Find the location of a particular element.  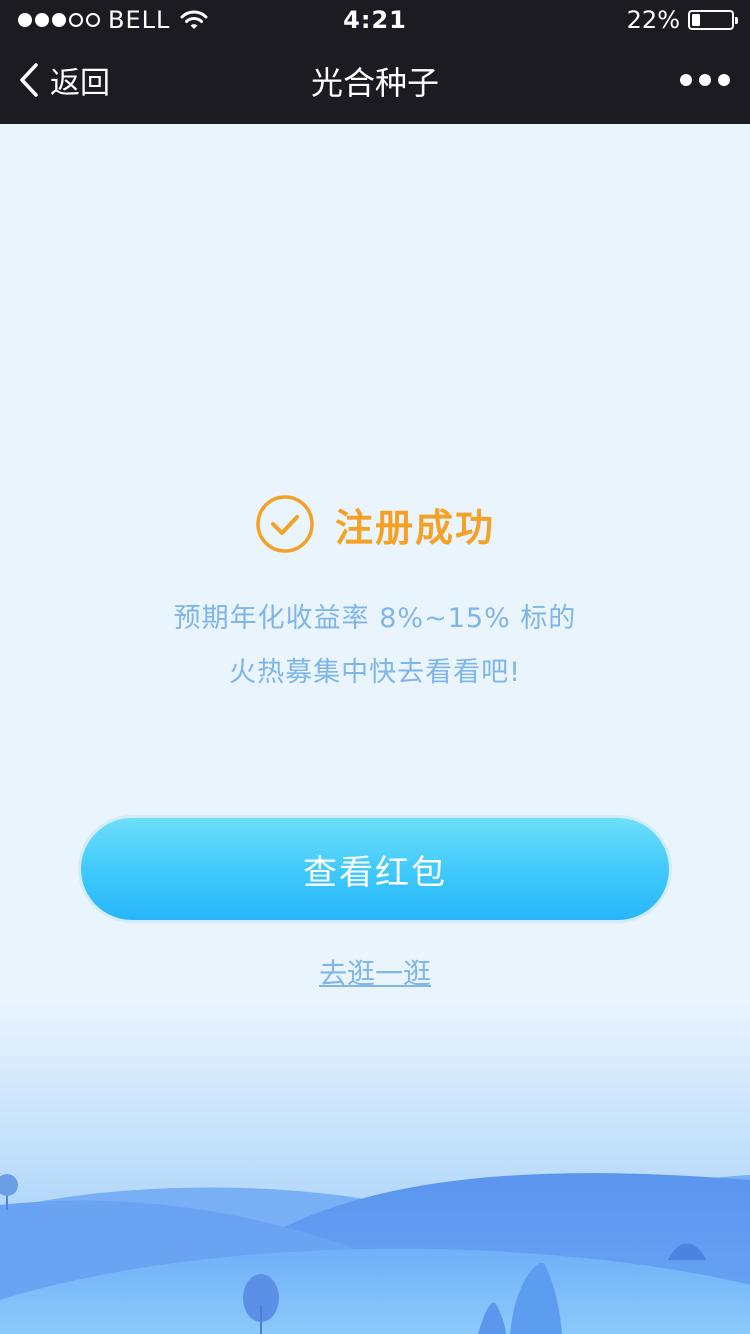

view-red-envelope-button: 查看红包 is located at coordinates (375, 869).